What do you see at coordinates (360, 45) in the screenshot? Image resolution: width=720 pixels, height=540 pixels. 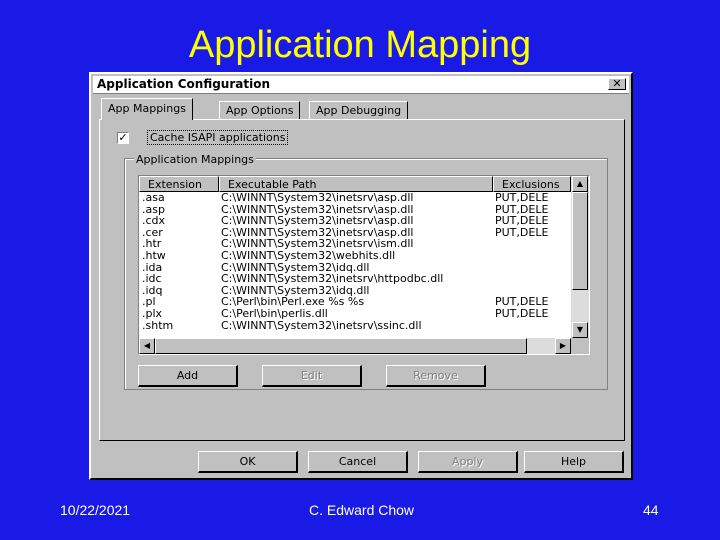 I see `slide-title: Application Mapping` at bounding box center [360, 45].